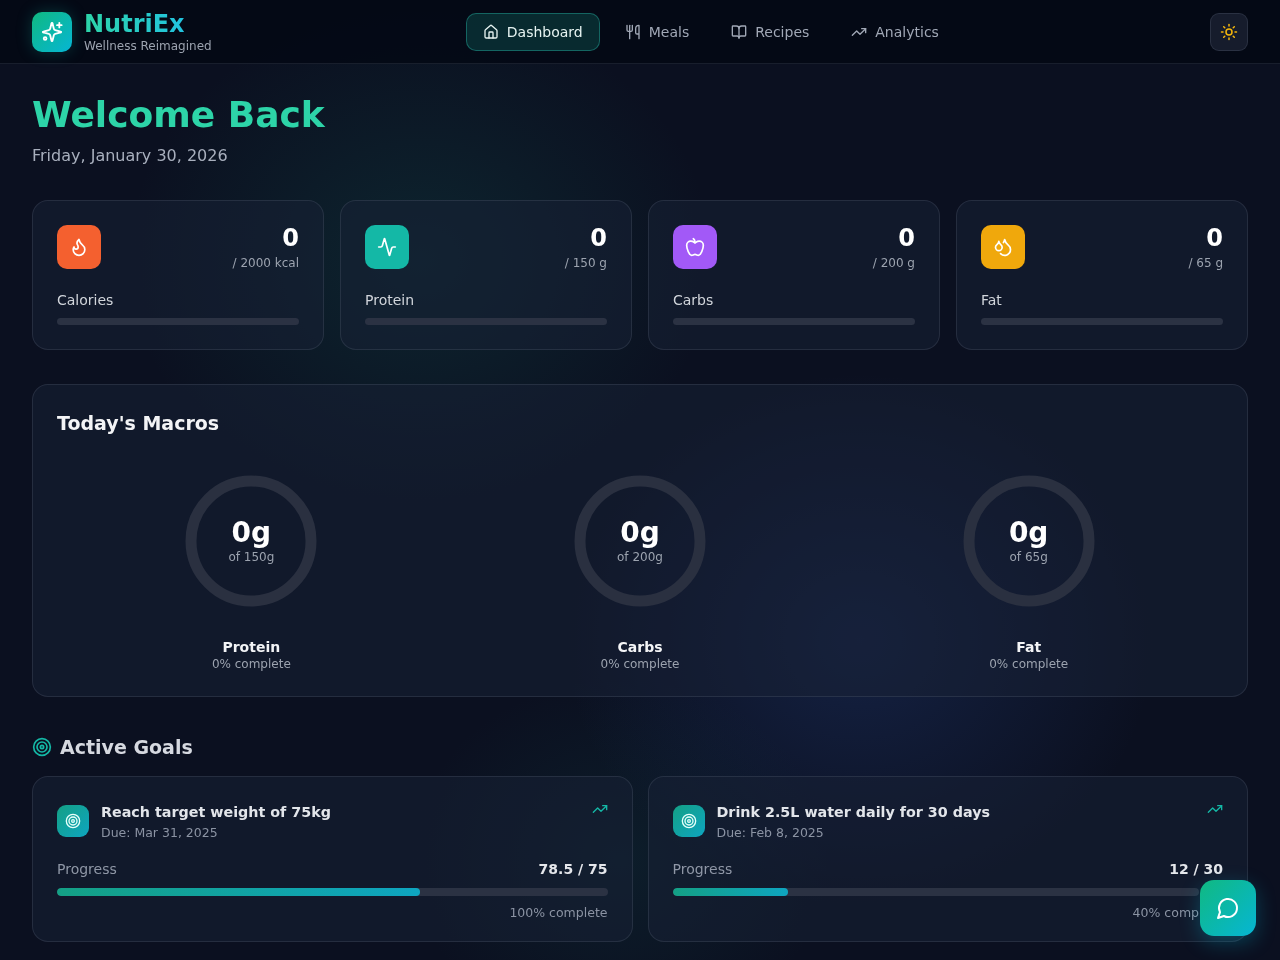 The height and width of the screenshot is (960, 1280). Describe the element at coordinates (657, 31) in the screenshot. I see `nav-tab: Meals` at that location.